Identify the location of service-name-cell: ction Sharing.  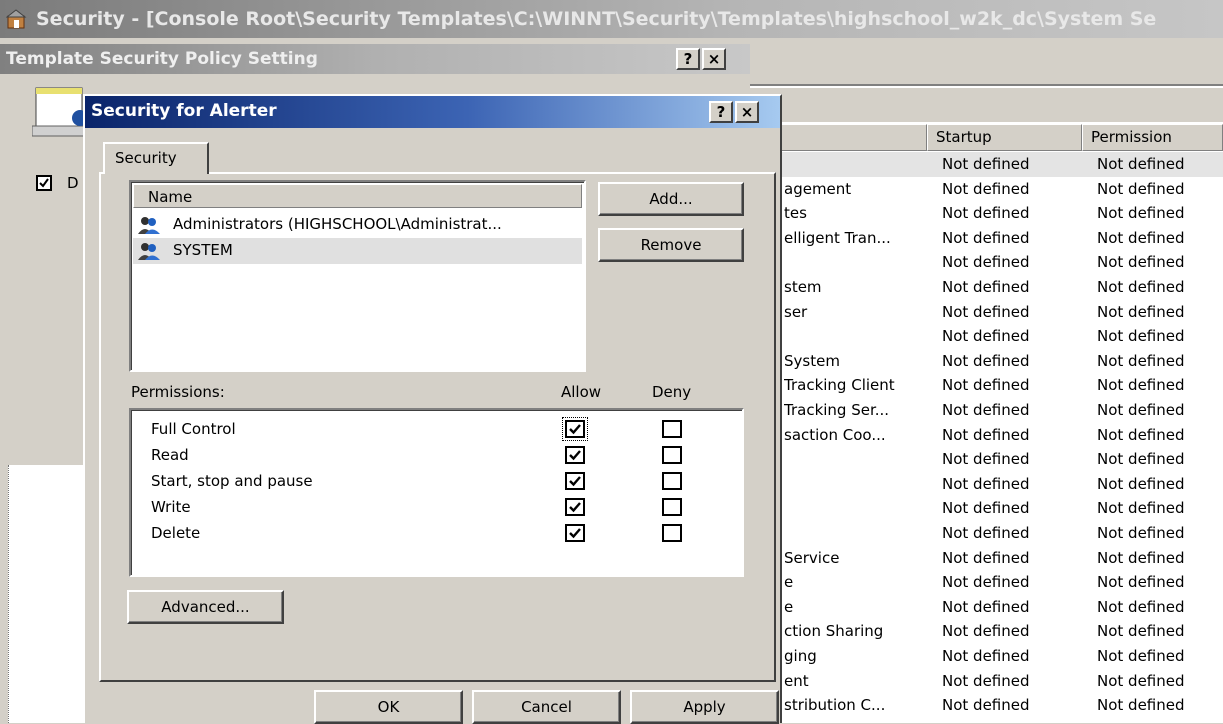
(834, 631).